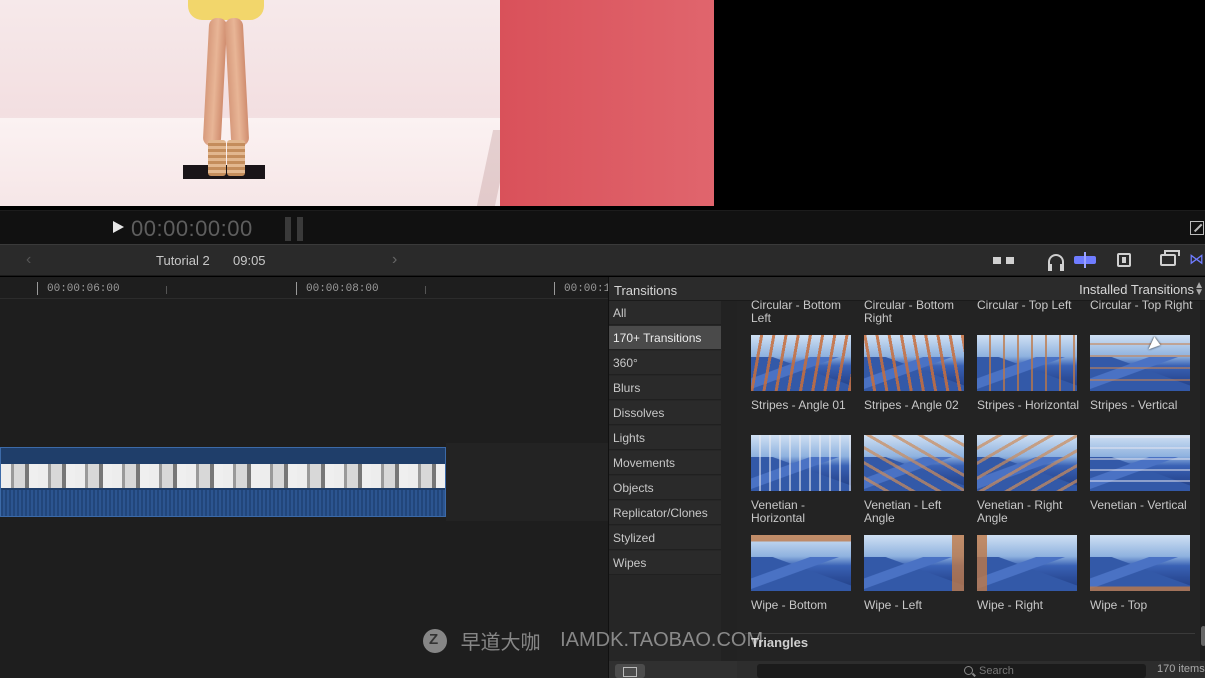 This screenshot has height=678, width=1205. What do you see at coordinates (183, 260) in the screenshot?
I see `project-name: Tutorial 2` at bounding box center [183, 260].